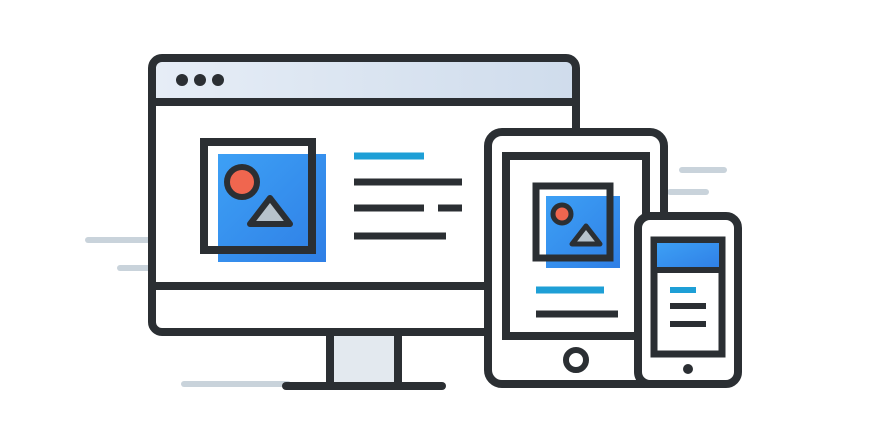  I want to click on monitor-text-lines, so click(408, 196).